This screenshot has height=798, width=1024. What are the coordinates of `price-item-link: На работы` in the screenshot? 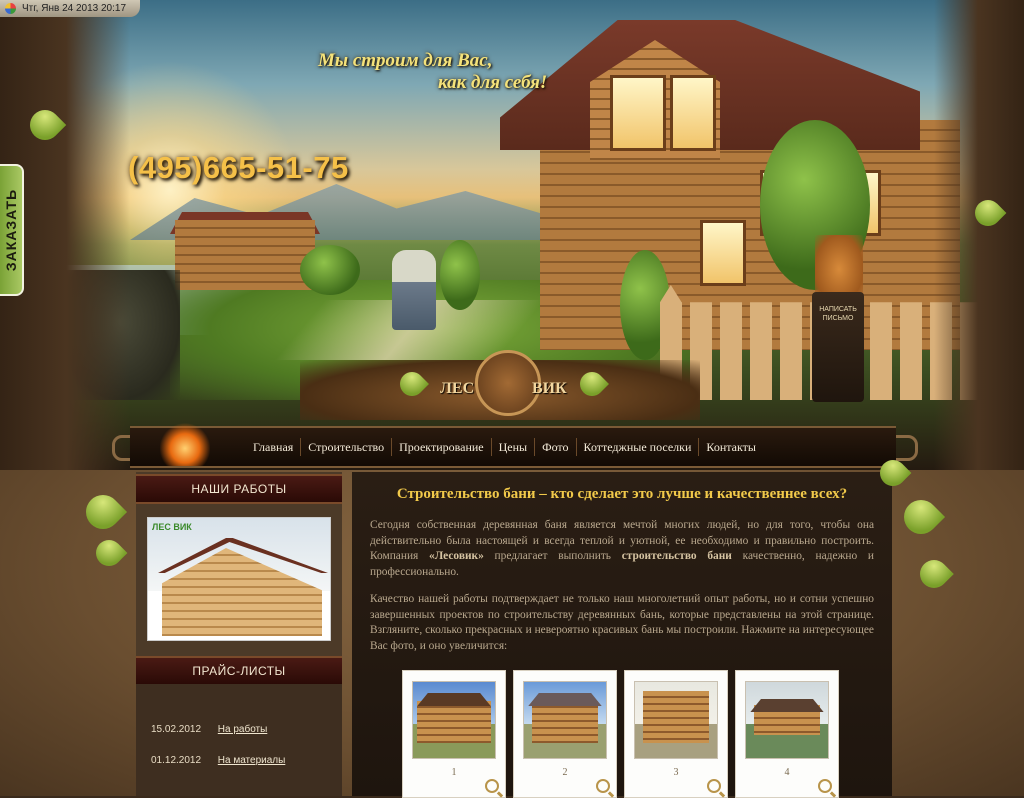 It's located at (243, 729).